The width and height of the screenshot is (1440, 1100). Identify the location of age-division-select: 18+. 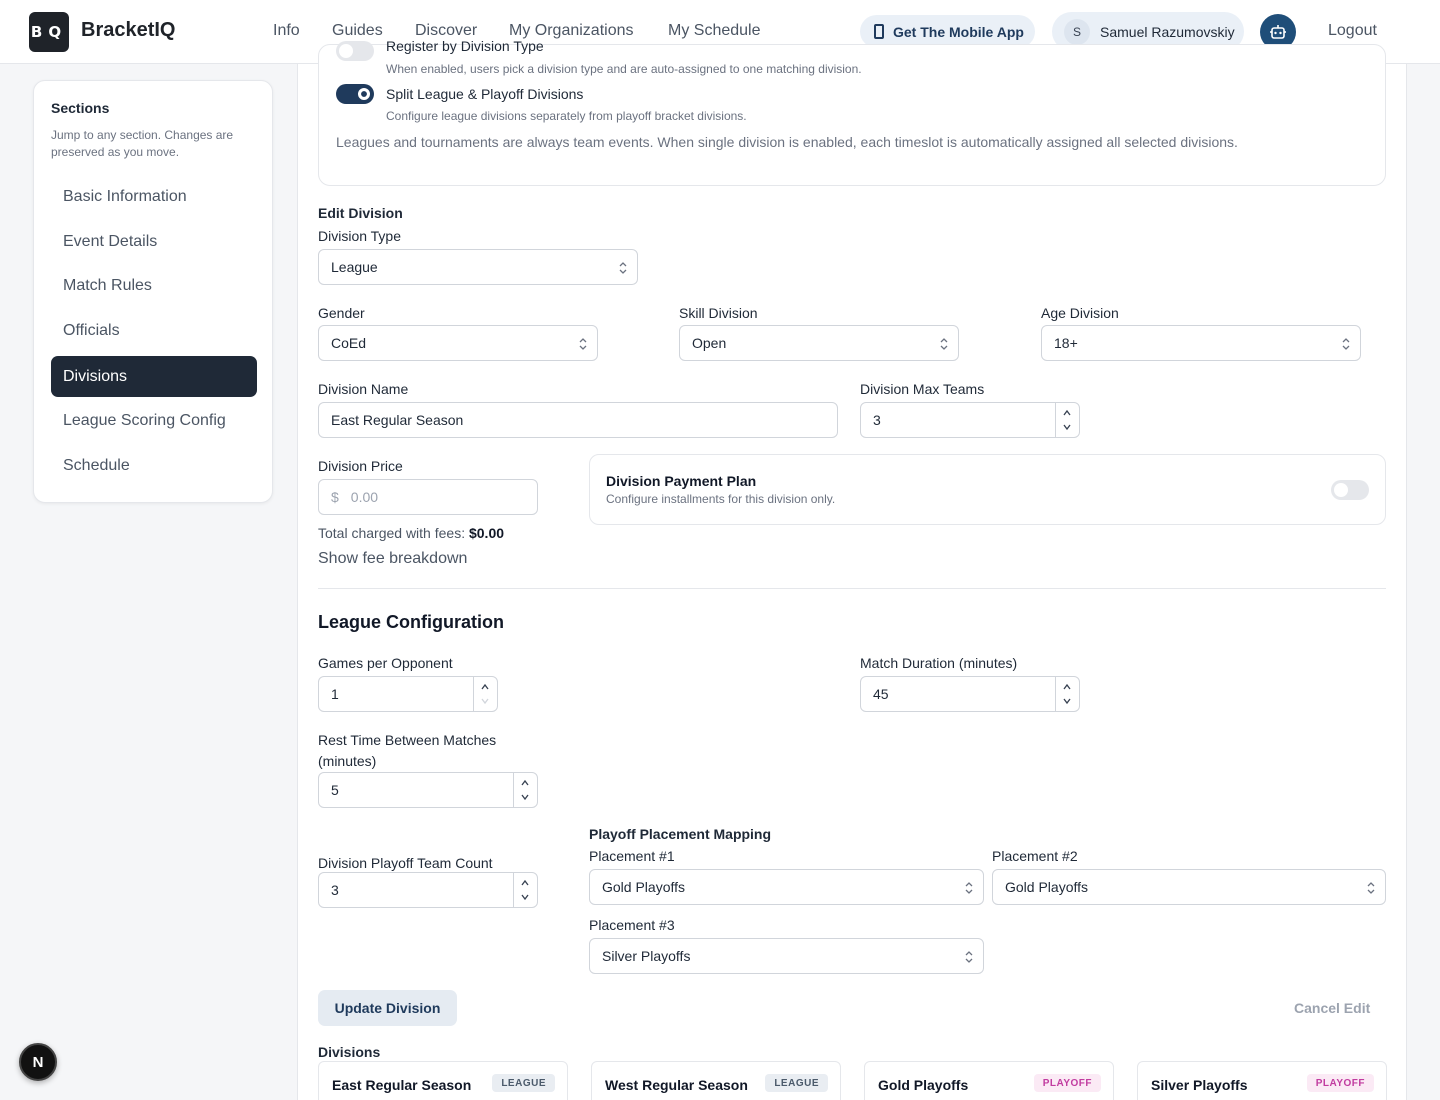
(1201, 343).